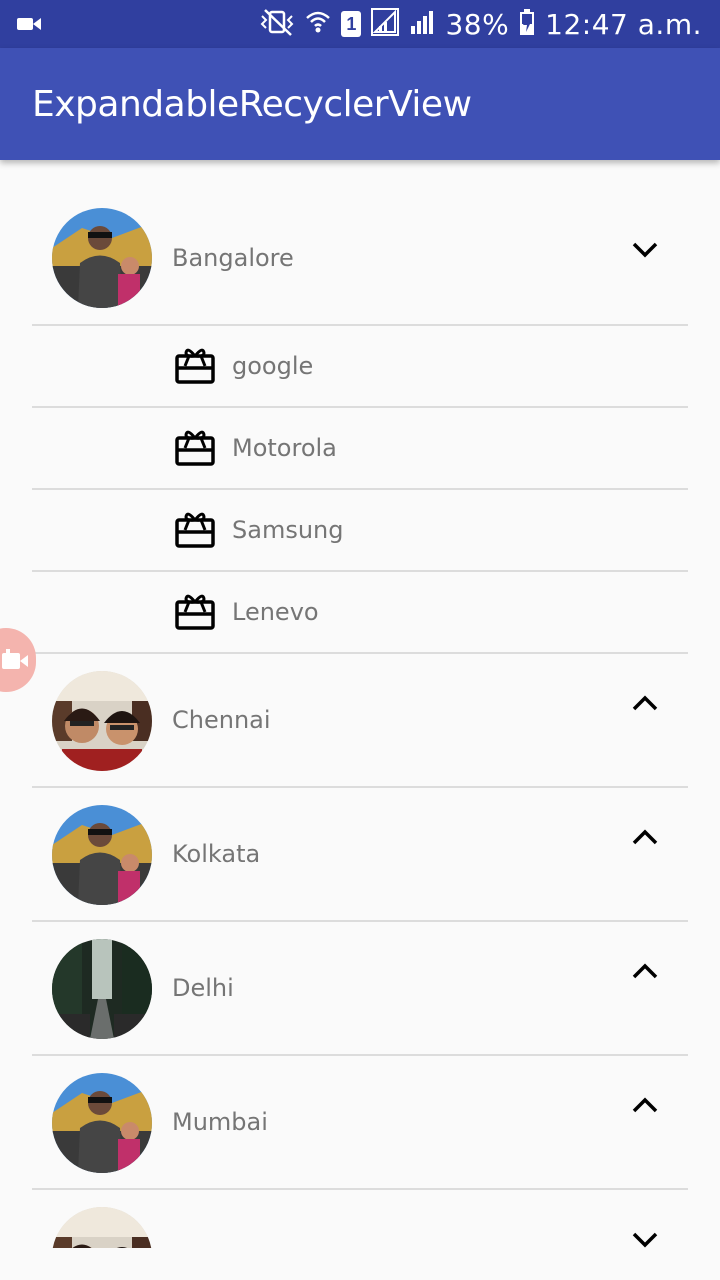 This screenshot has width=720, height=1280. Describe the element at coordinates (252, 104) in the screenshot. I see `page-title: ExpandableRecyclerView` at that location.